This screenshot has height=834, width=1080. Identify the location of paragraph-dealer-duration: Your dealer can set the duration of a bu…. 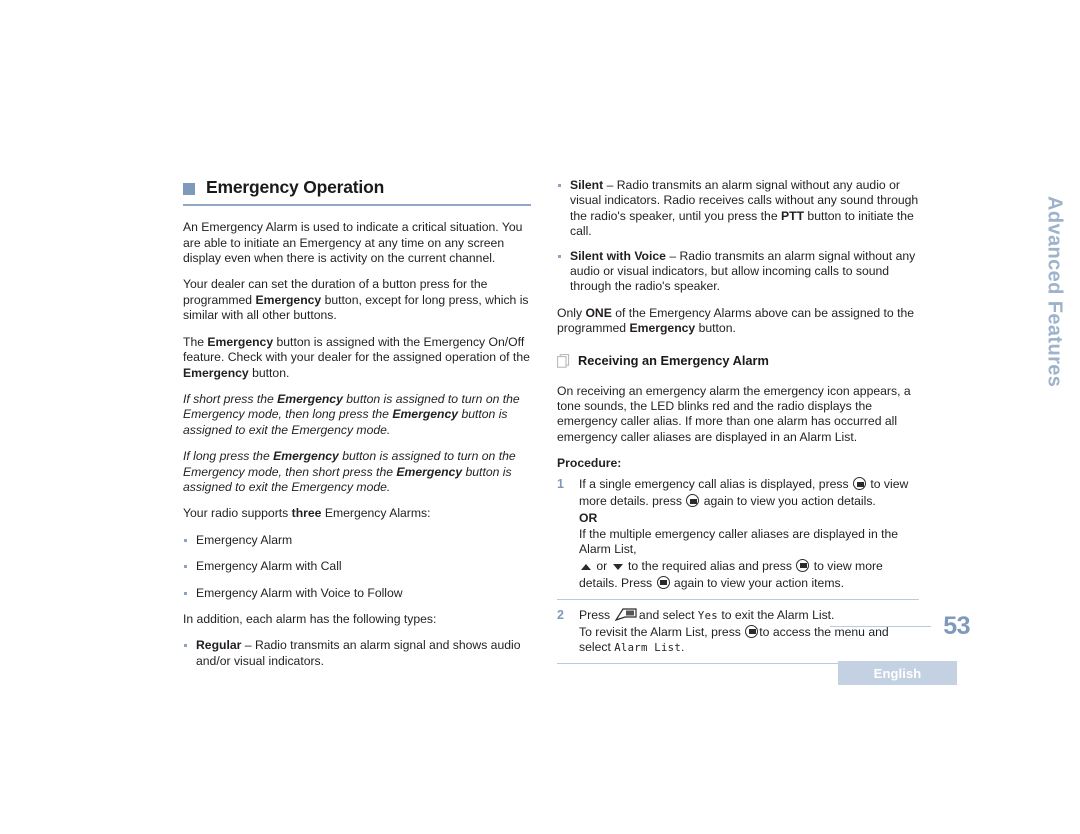
(356, 300).